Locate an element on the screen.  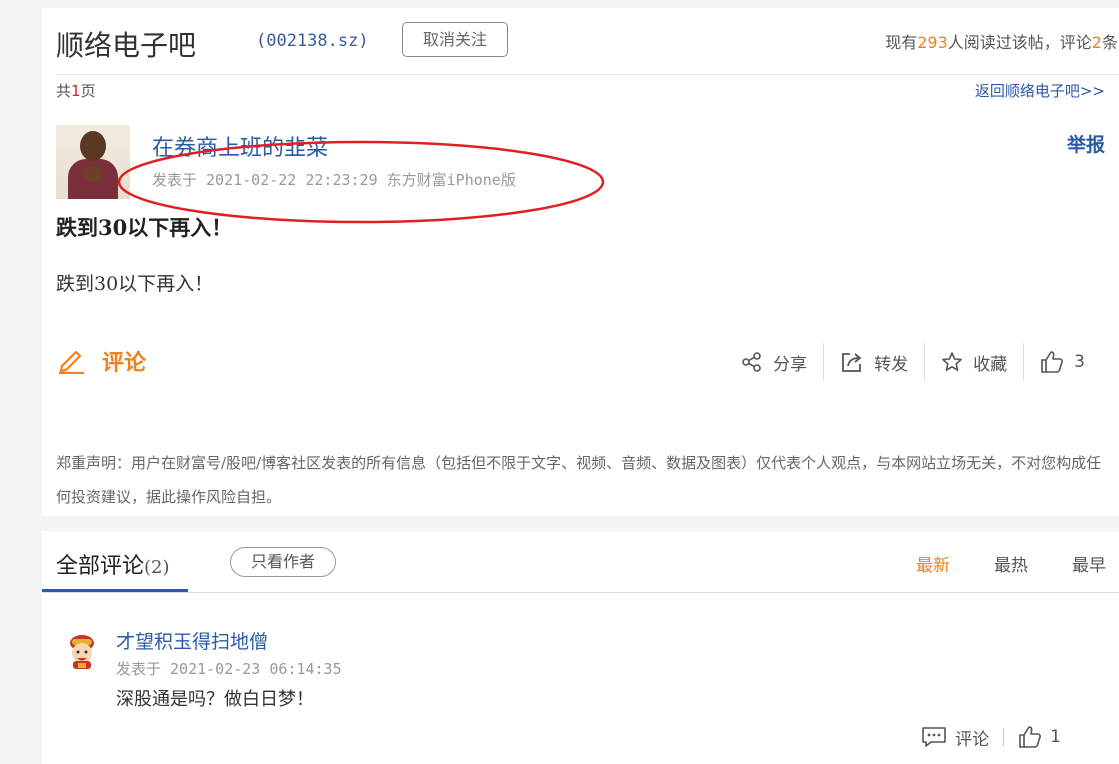
read-stats: 现有293人阅读过该帖，评论2条 is located at coordinates (1001, 41).